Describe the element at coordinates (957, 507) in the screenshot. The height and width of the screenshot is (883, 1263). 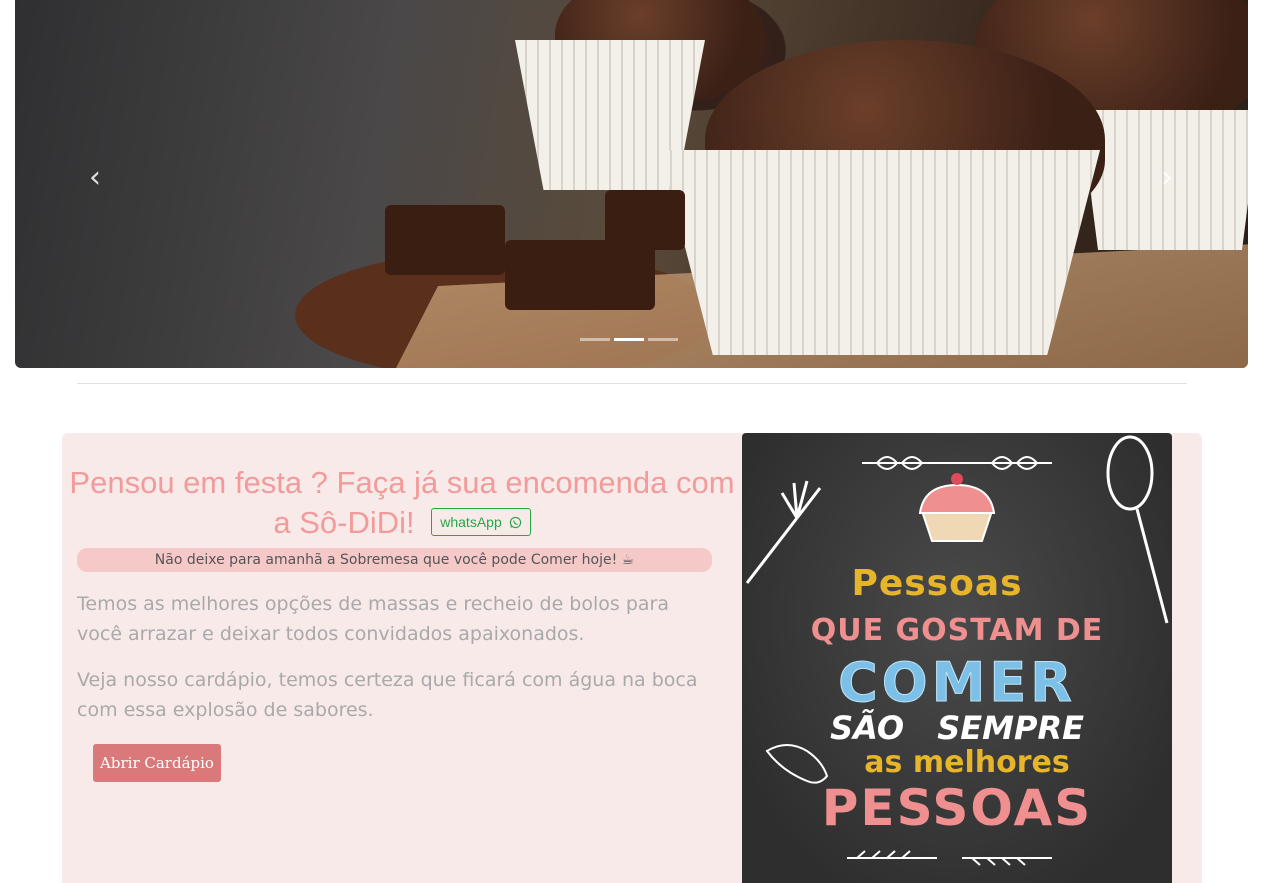
I see `cupcake-icon` at that location.